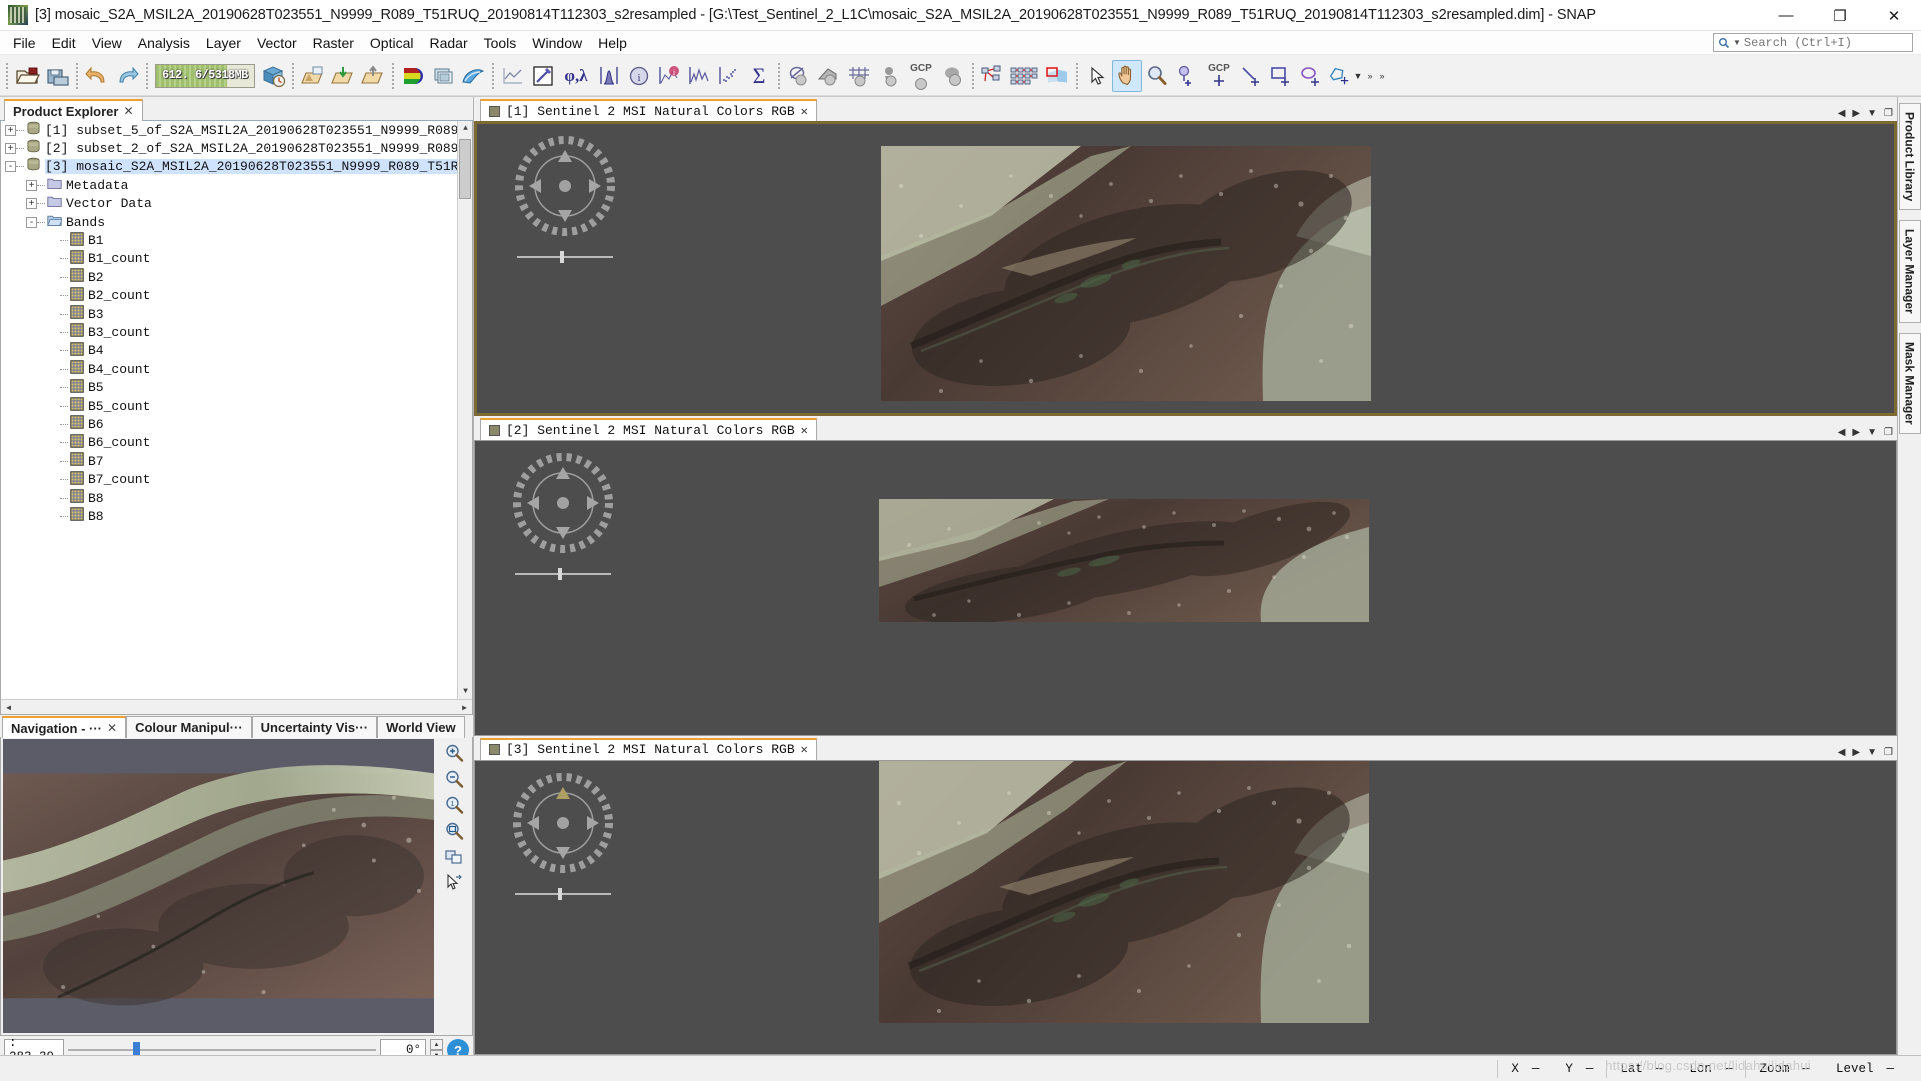 This screenshot has width=1921, height=1081. Describe the element at coordinates (236, 277) in the screenshot. I see `tree-node: B2` at that location.